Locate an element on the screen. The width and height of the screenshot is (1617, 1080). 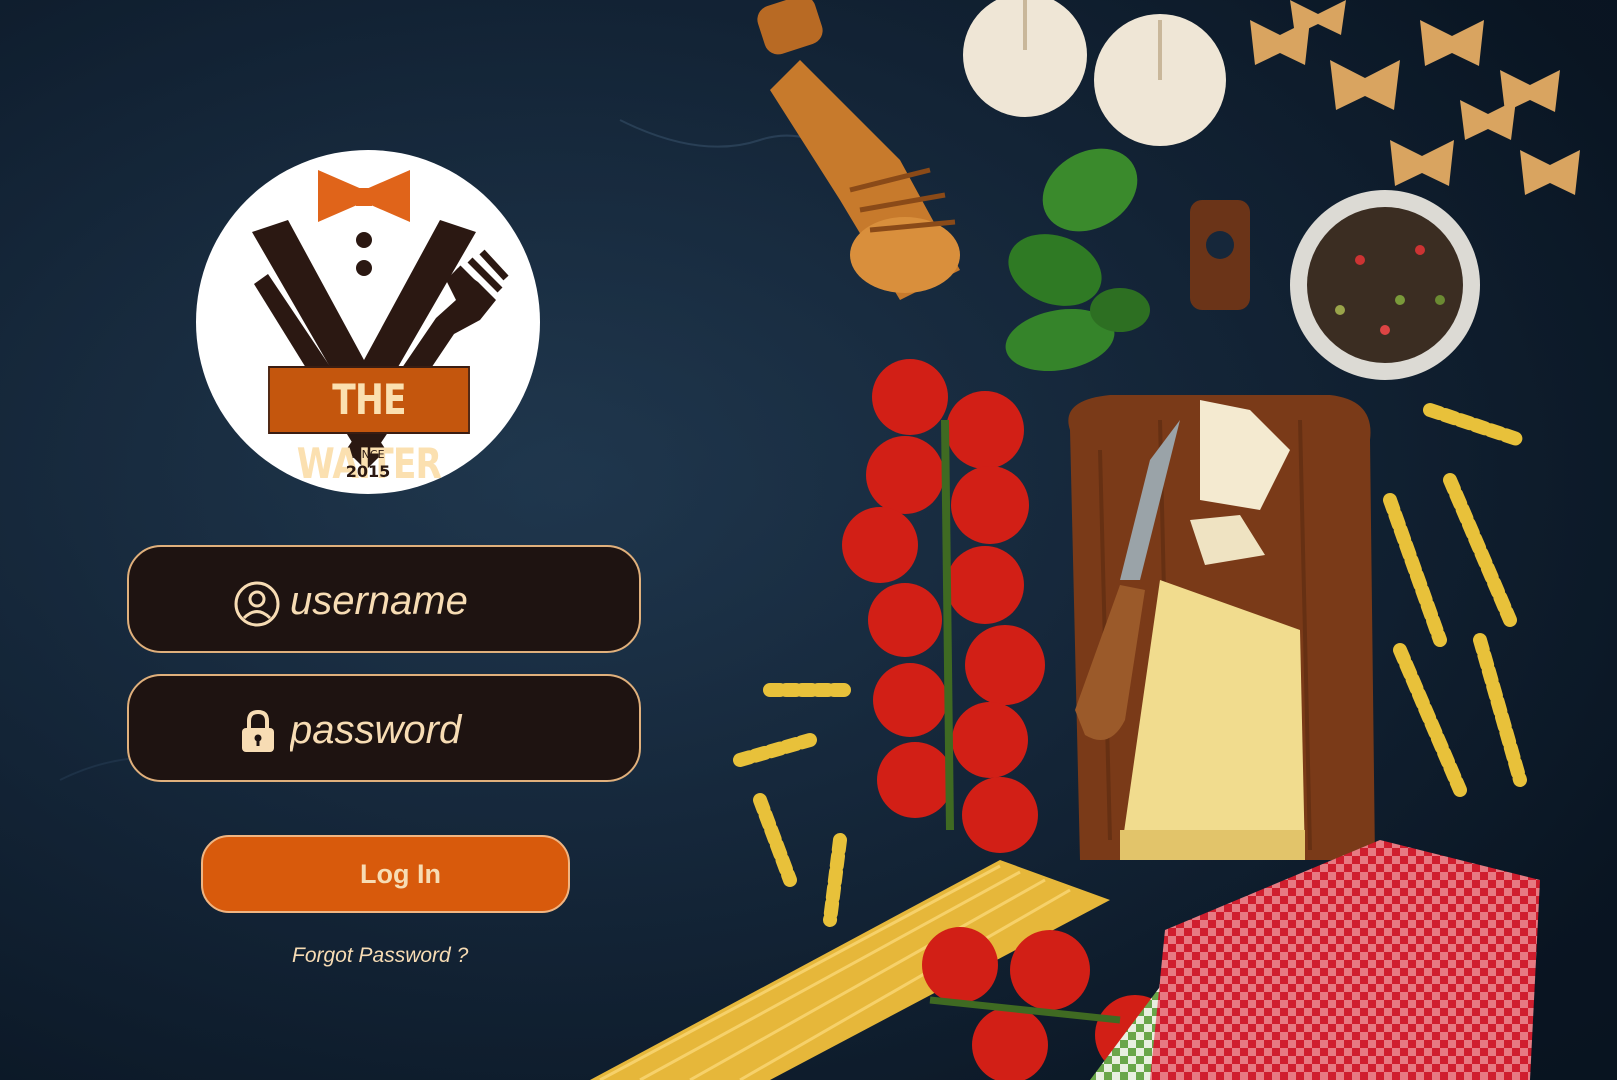
farfalle-pasta is located at coordinates (1415, 97).